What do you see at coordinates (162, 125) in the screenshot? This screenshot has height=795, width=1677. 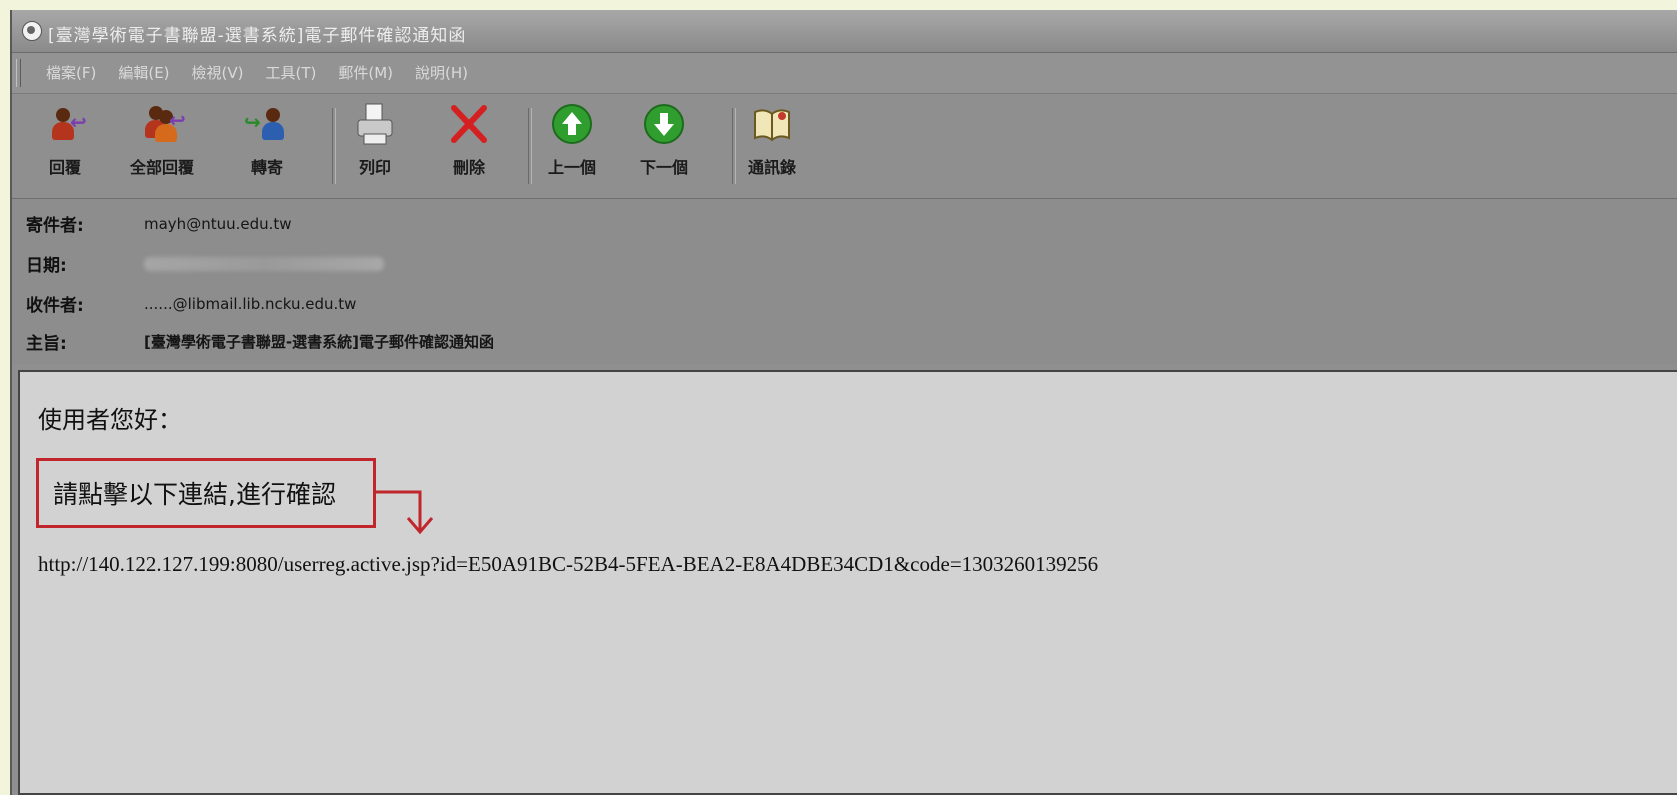 I see `reply-all-icon: ↩` at bounding box center [162, 125].